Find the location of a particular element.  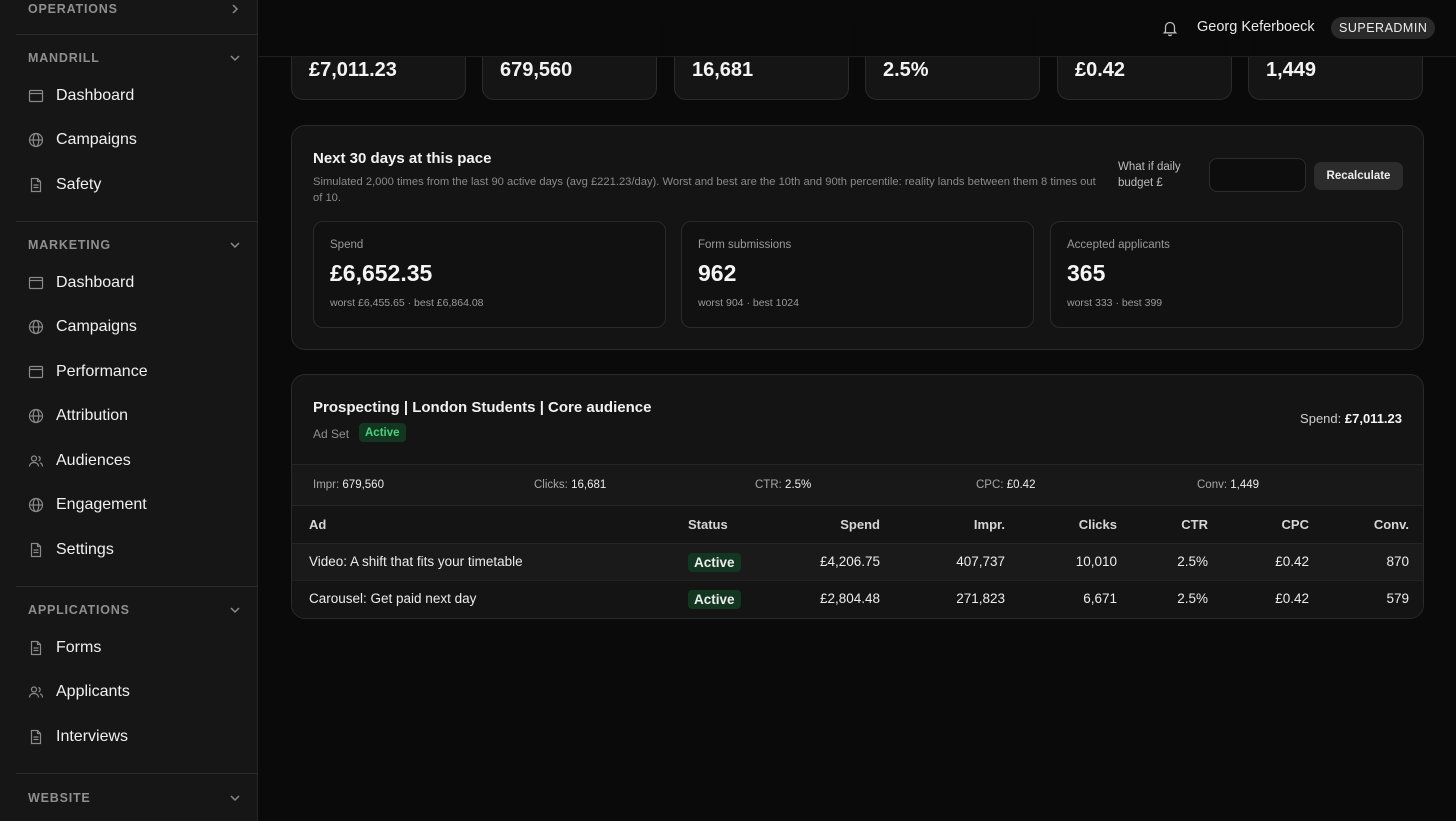

forecast-card-label: Accepted applicants is located at coordinates (1118, 245).